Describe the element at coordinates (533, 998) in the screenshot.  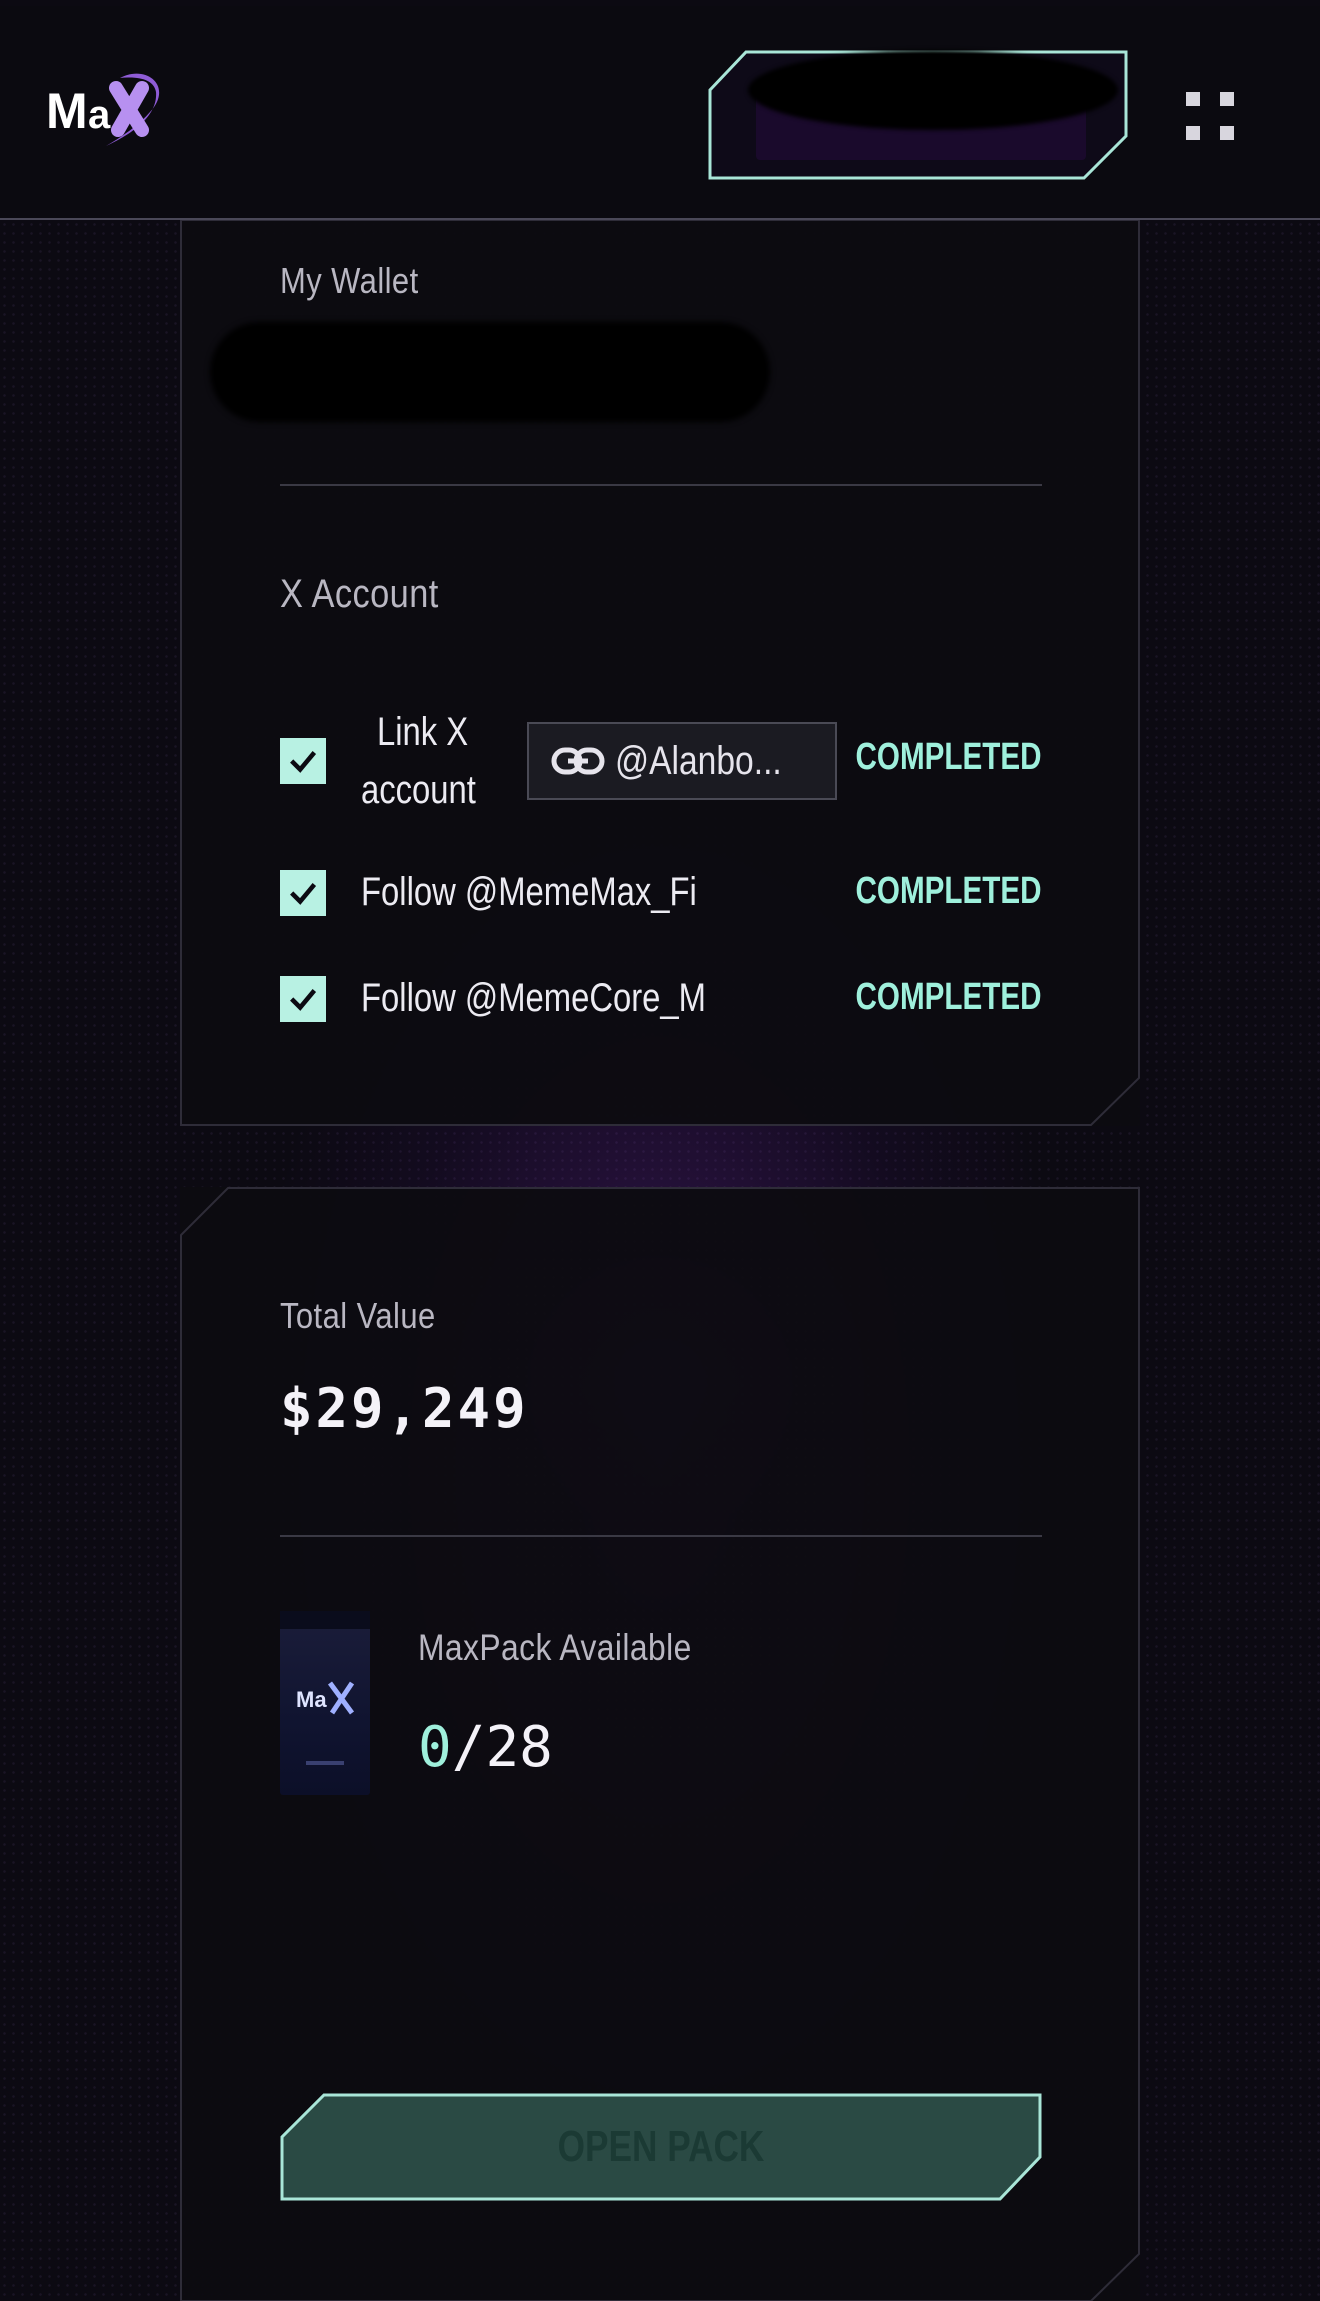
I see `task-label-follow-memecore: Follow @MemeCore_M` at that location.